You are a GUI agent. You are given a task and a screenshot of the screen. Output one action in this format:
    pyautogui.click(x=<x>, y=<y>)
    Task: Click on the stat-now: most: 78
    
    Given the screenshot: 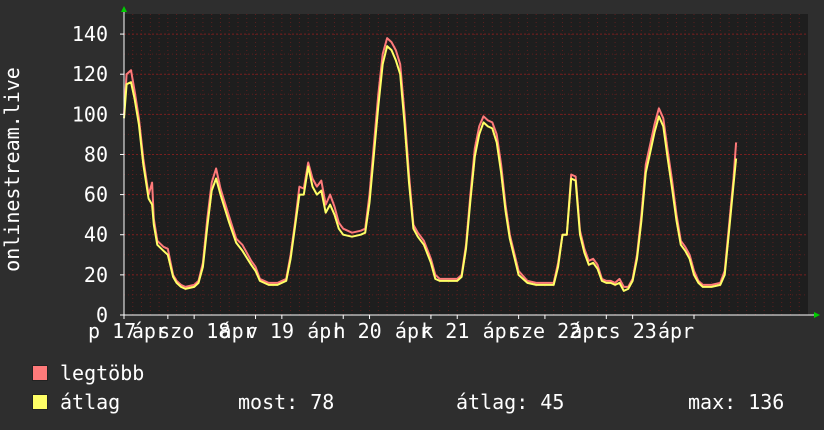 What is the action you would take?
    pyautogui.click(x=286, y=402)
    